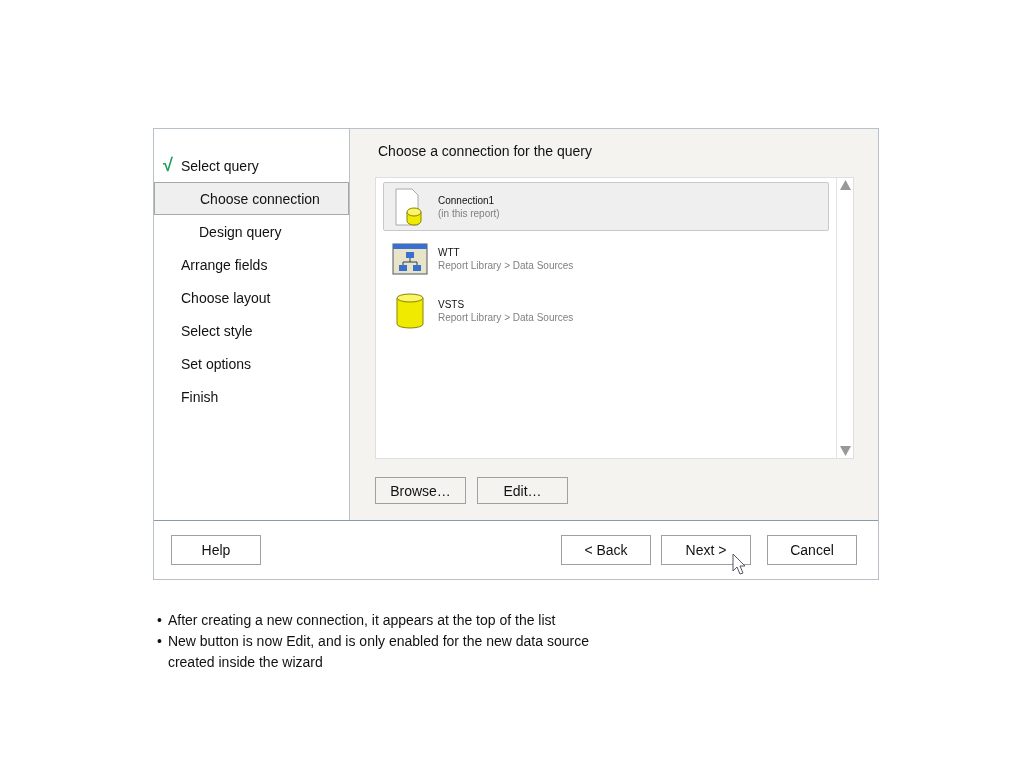 The height and width of the screenshot is (768, 1024). What do you see at coordinates (220, 165) in the screenshot?
I see `wizard-step: Select query` at bounding box center [220, 165].